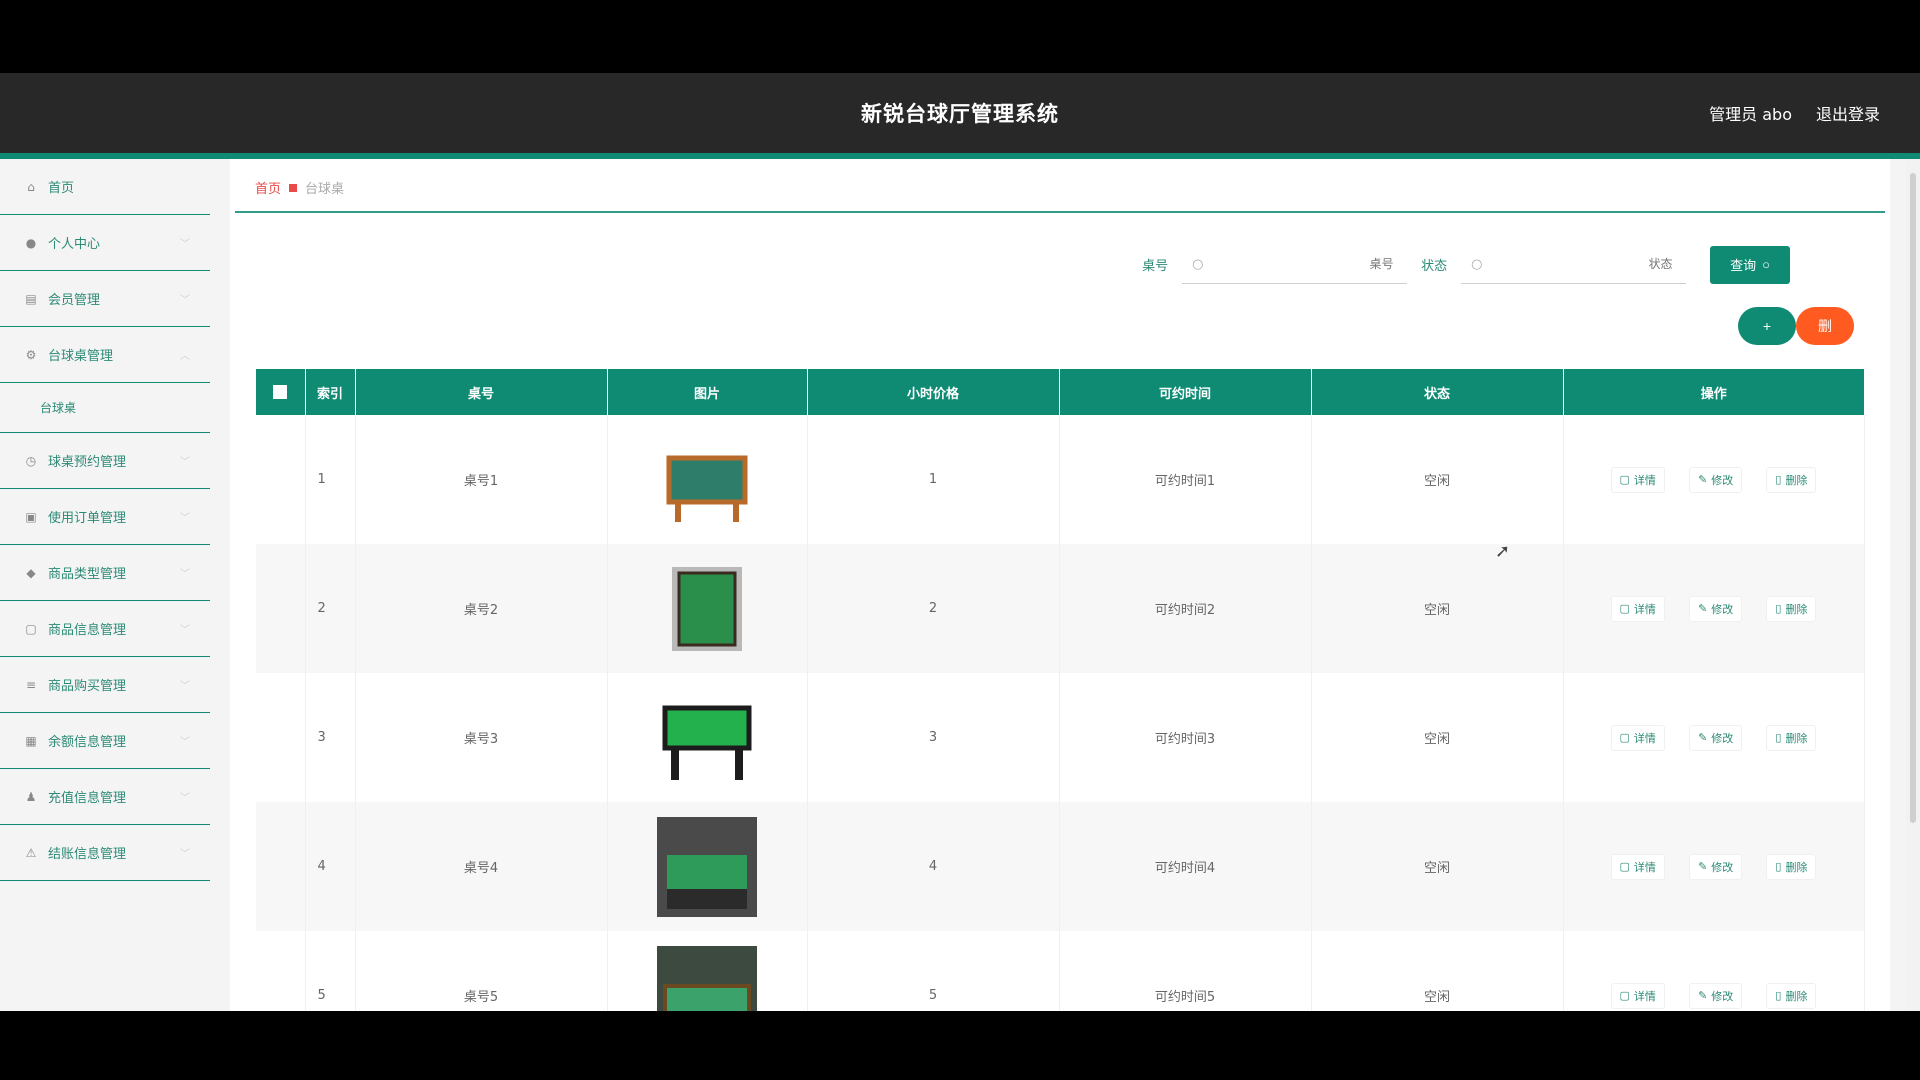  Describe the element at coordinates (105, 517) in the screenshot. I see `sidebar-item-orders: ▣ 使用订单管理 ﹀` at that location.